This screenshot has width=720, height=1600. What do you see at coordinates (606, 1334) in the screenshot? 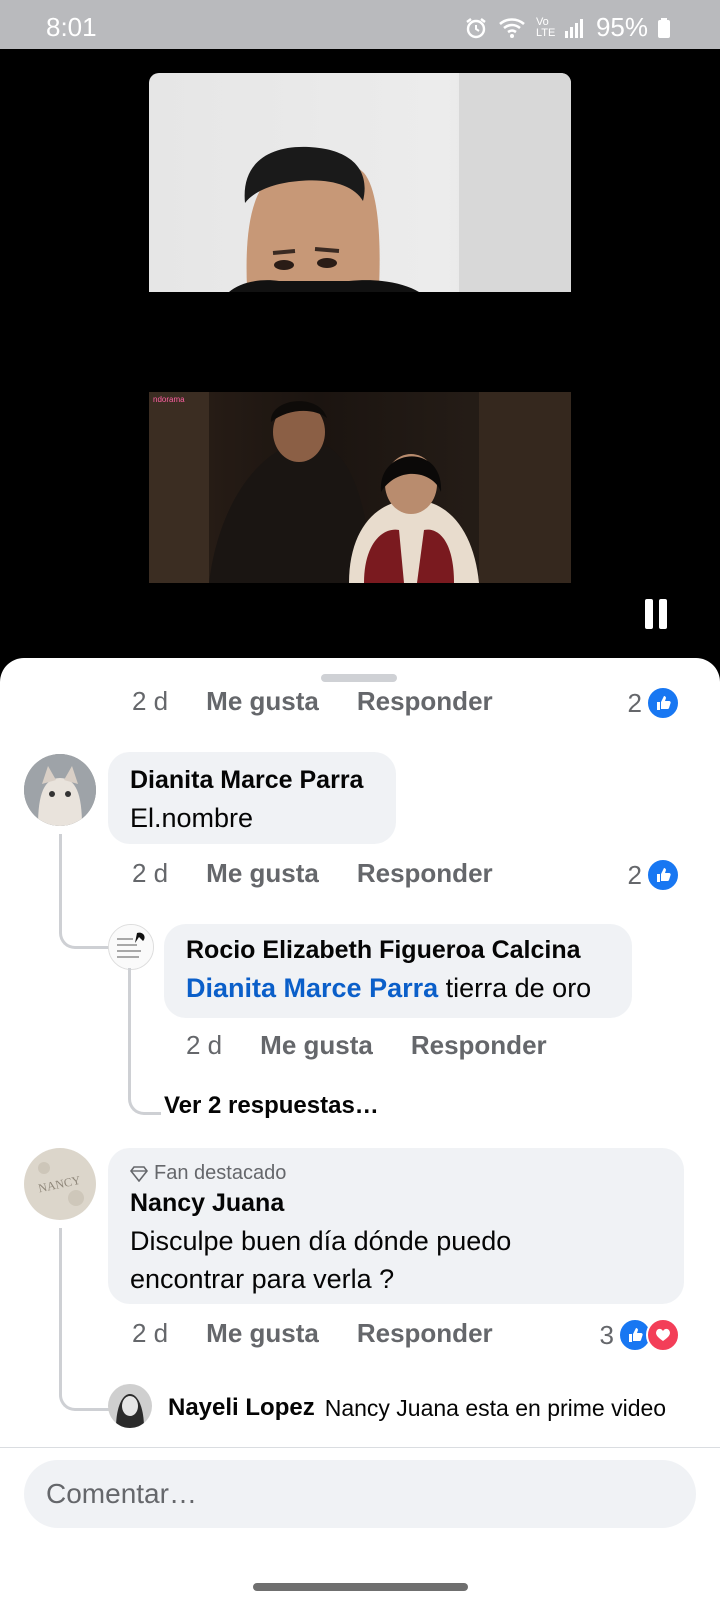
I see `reaction-number: 3` at bounding box center [606, 1334].